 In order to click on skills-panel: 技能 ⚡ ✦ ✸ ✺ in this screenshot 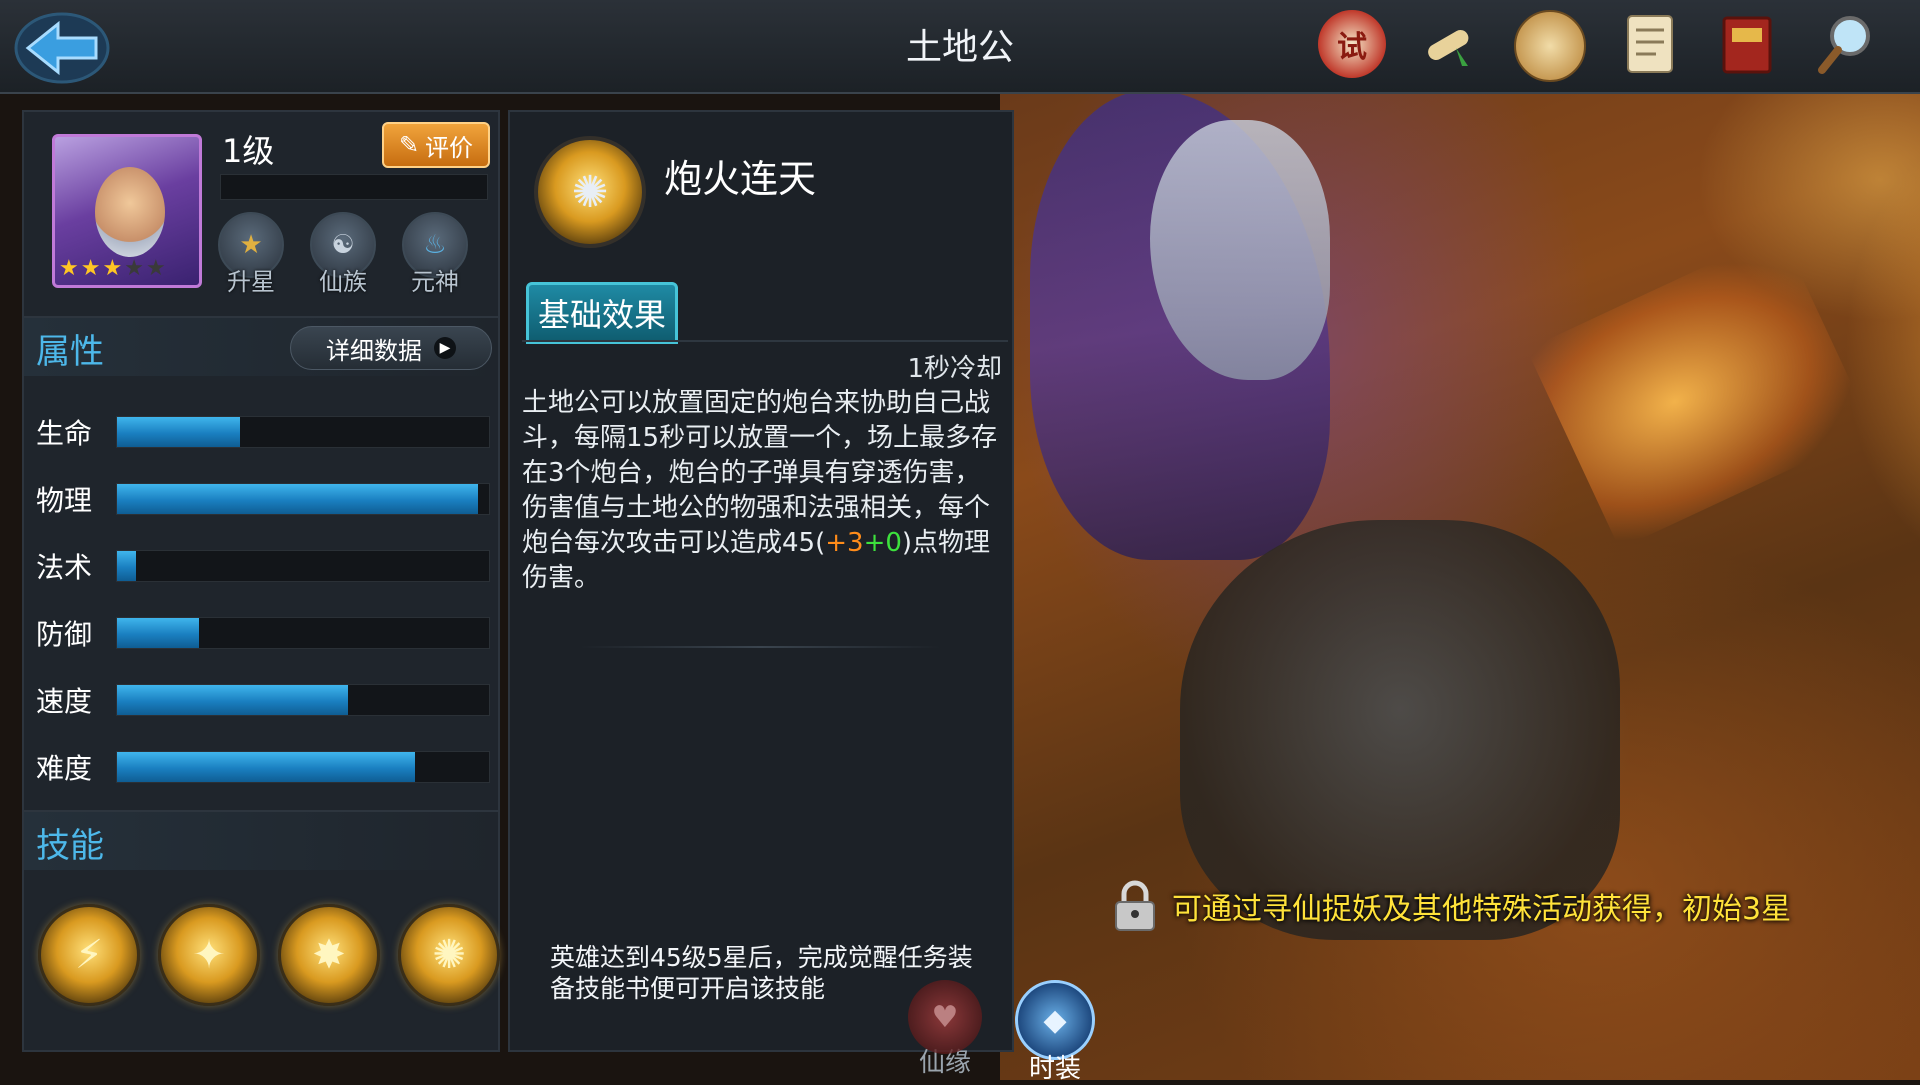, I will do `click(261, 931)`.